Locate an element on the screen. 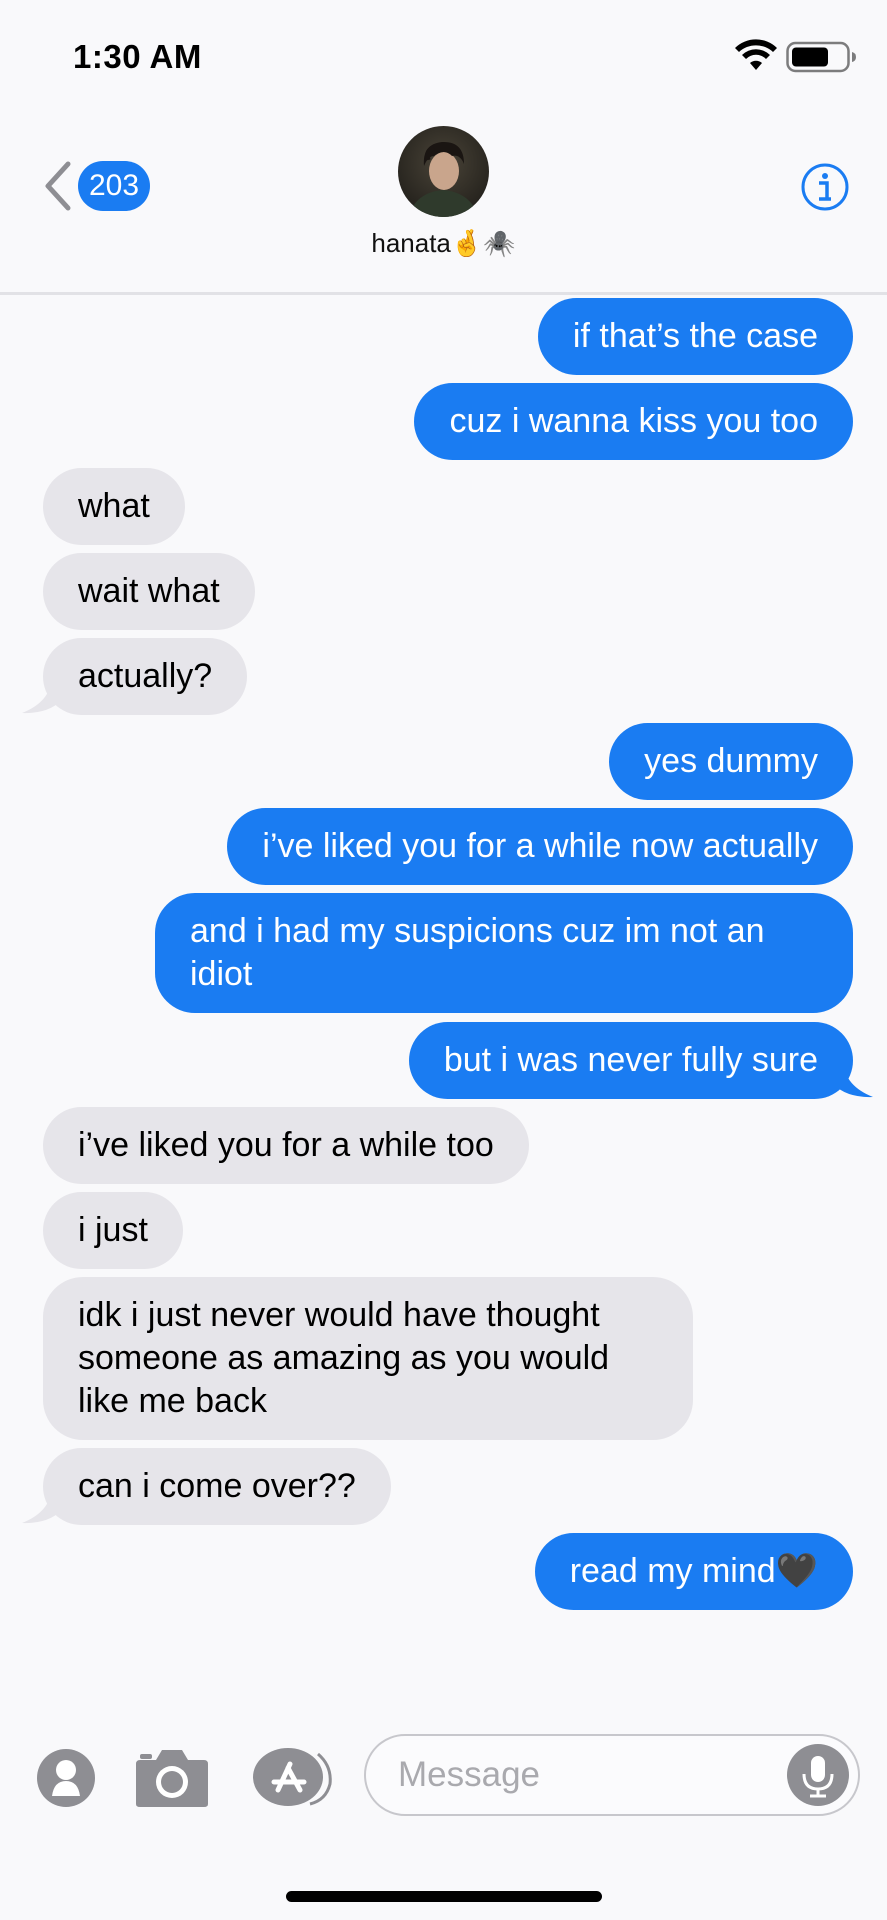 The width and height of the screenshot is (887, 1920). status-bar: 1:30 AM is located at coordinates (443, 55).